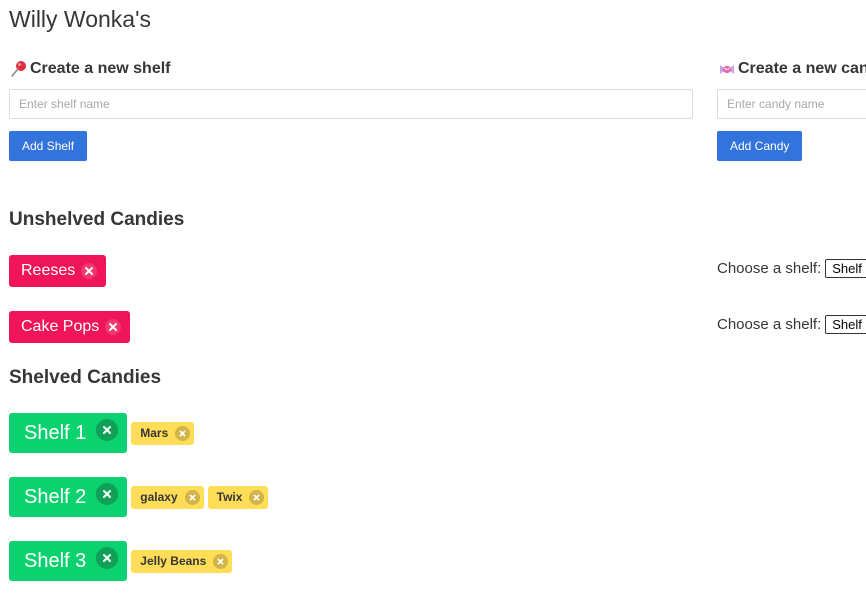  Describe the element at coordinates (48, 270) in the screenshot. I see `candy-name: Reeses` at that location.